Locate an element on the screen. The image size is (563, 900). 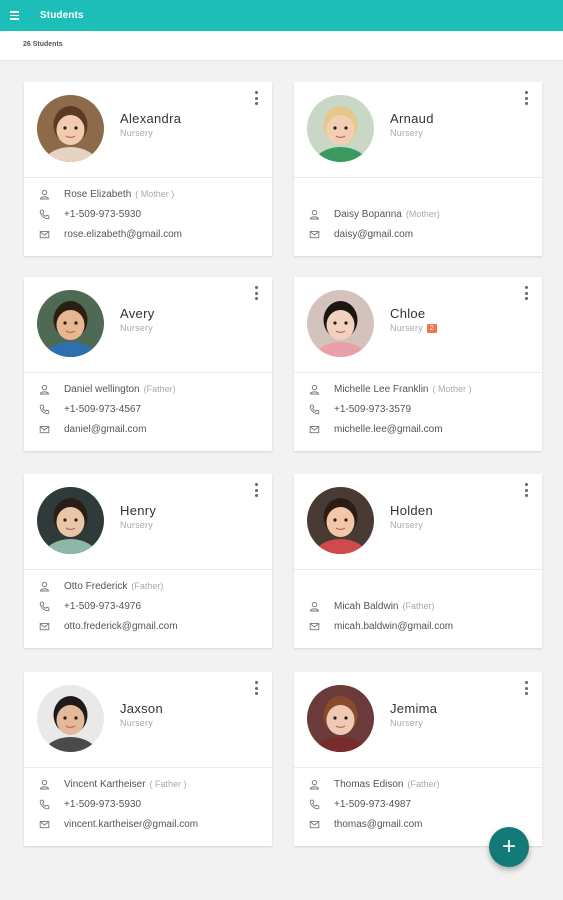
student-name: Avery is located at coordinates (137, 313).